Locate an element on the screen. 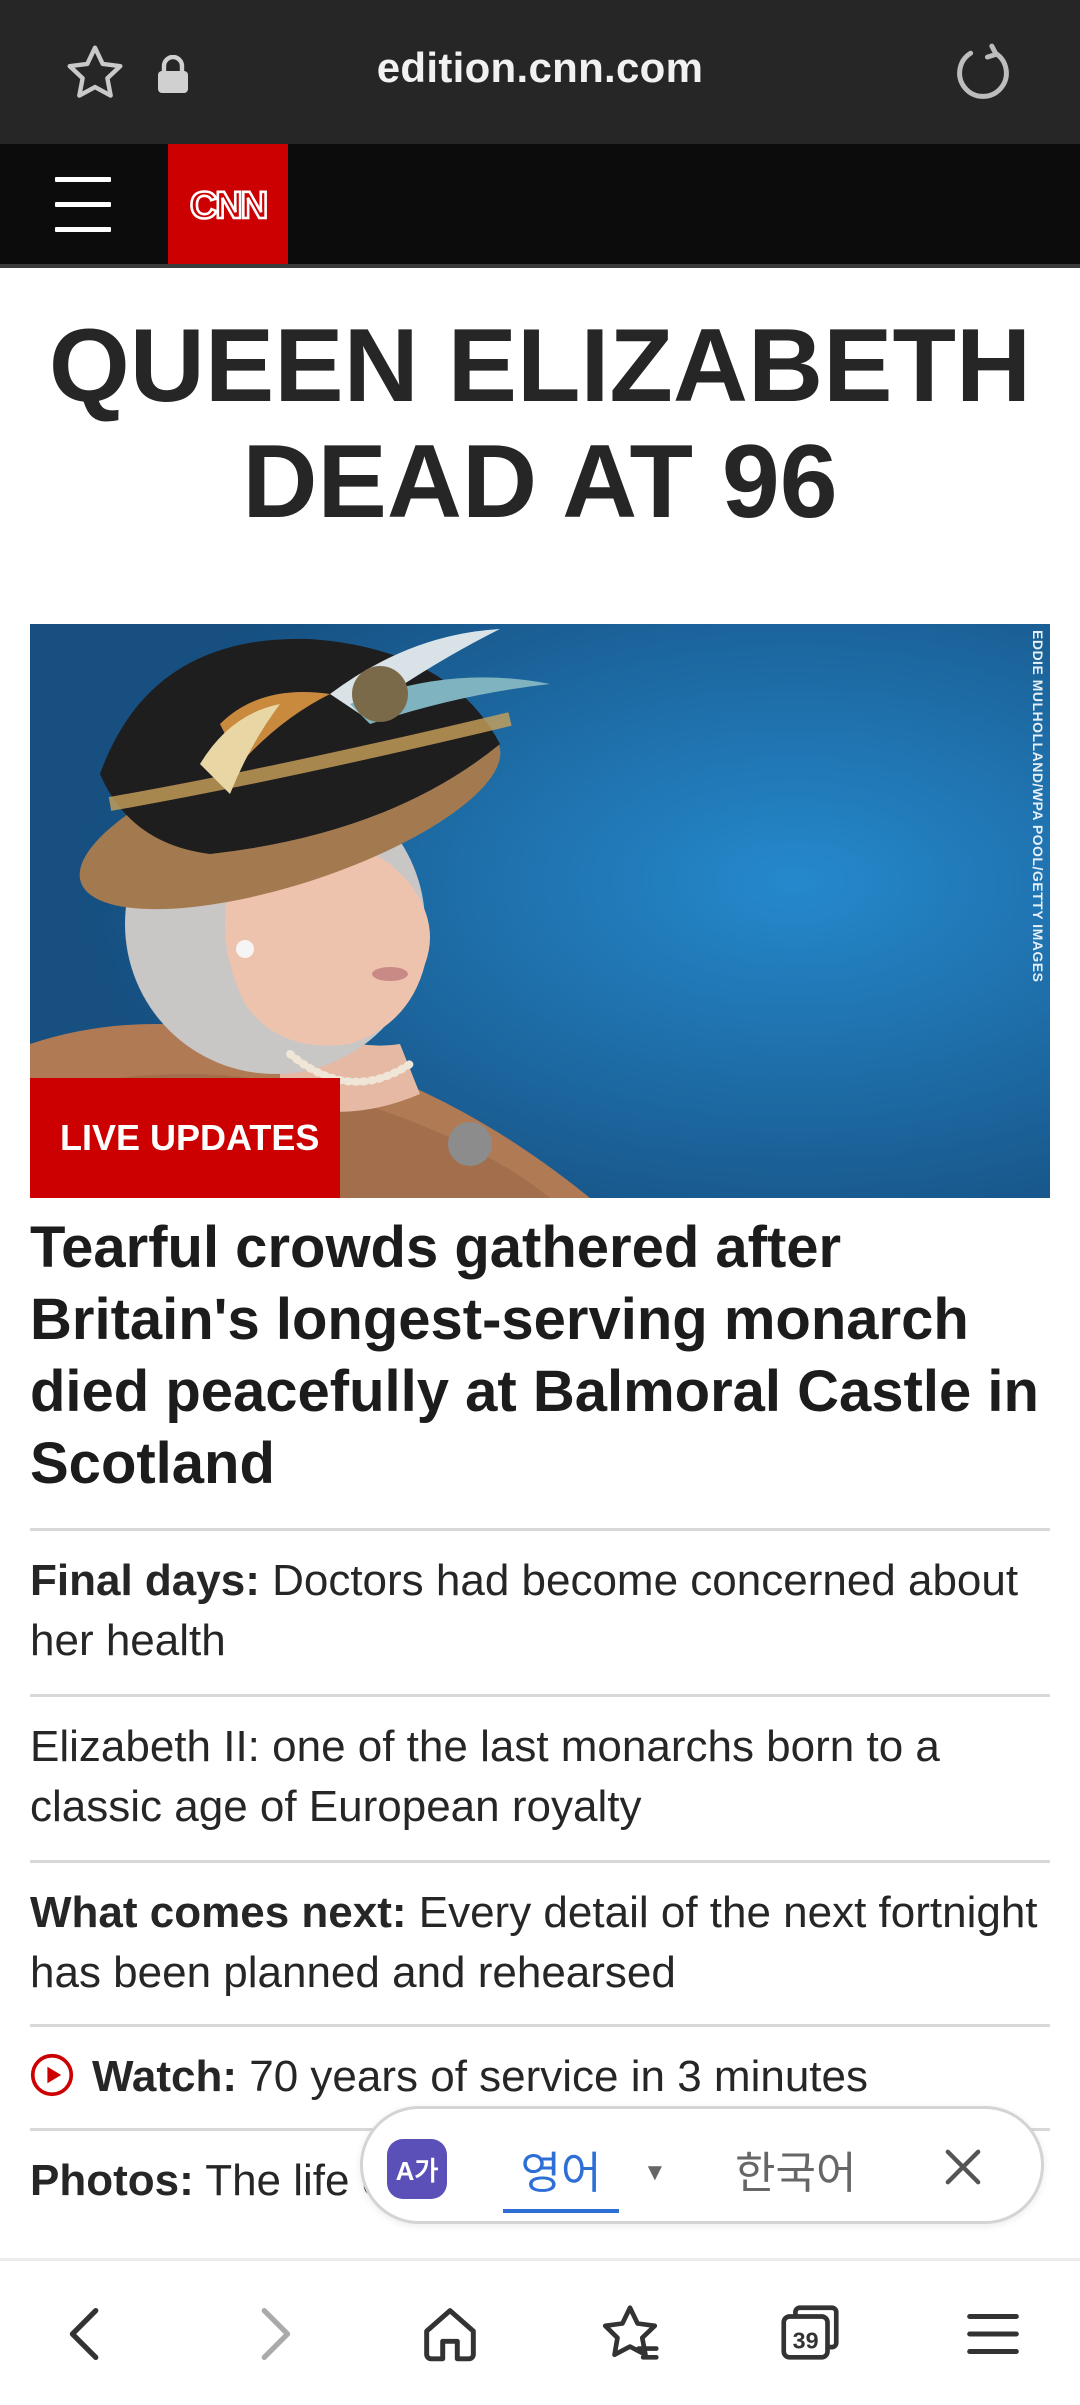 The height and width of the screenshot is (2405, 1080). forward-icon is located at coordinates (273, 2334).